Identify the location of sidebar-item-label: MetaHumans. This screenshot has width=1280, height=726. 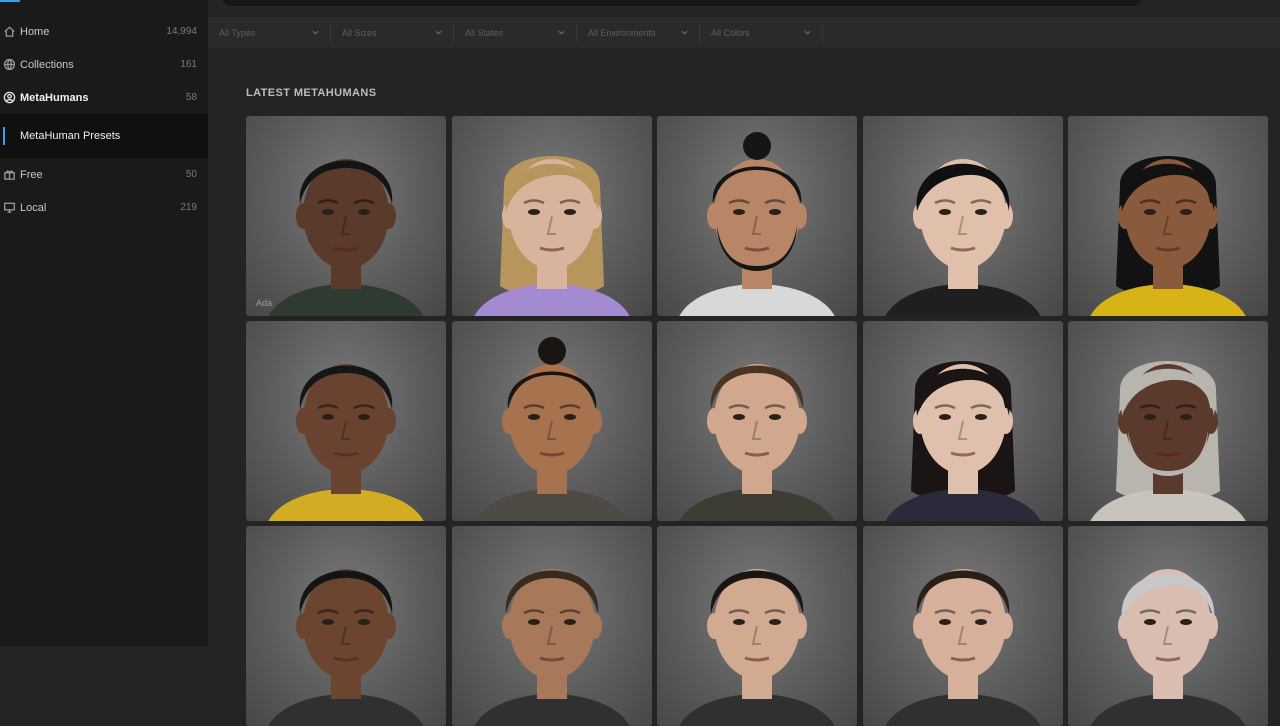
(54, 97).